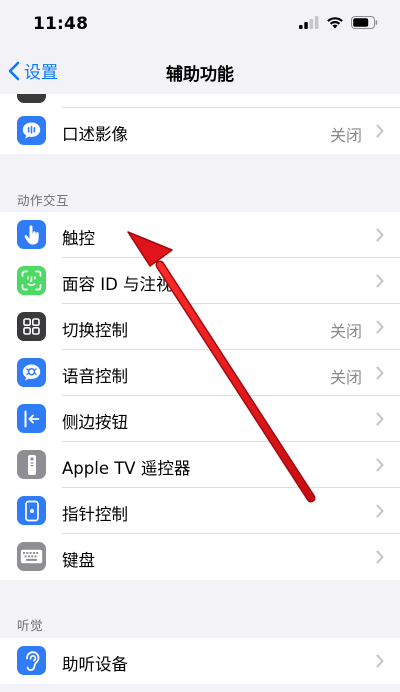 The width and height of the screenshot is (400, 692). What do you see at coordinates (200, 327) in the screenshot?
I see `row-switch-control: 切换控制 关闭` at bounding box center [200, 327].